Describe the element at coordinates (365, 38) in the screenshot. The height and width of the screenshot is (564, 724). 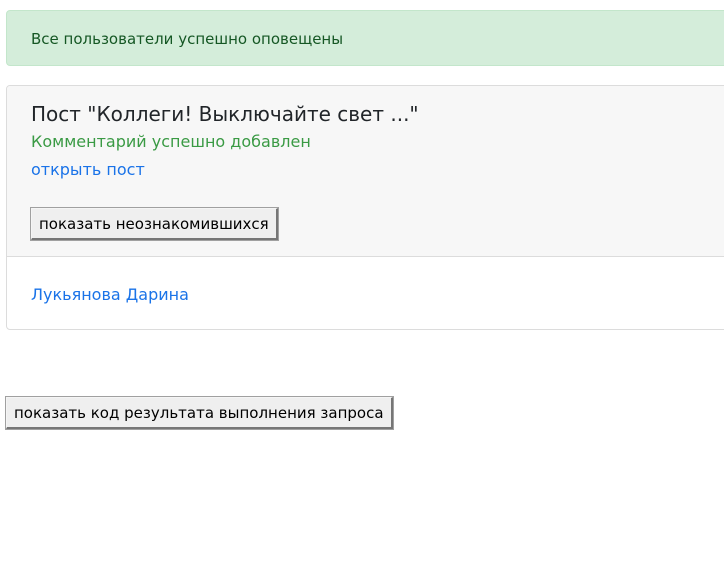
I see `success-alert: Все пользователи успешно оповещены` at that location.